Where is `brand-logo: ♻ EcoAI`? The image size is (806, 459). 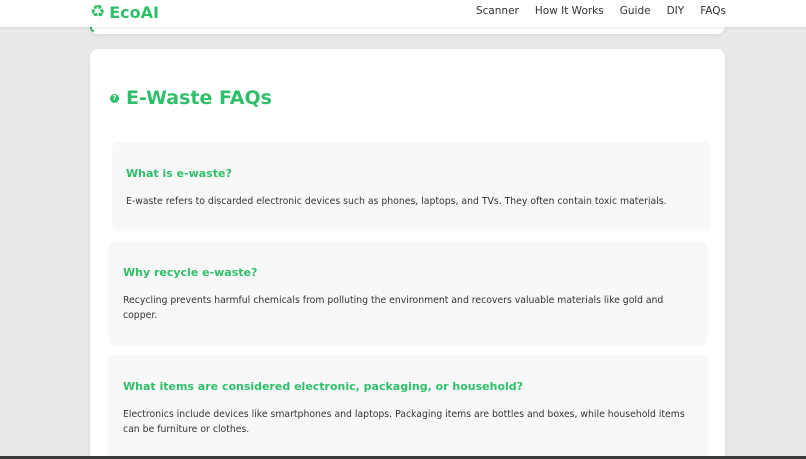
brand-logo: ♻ EcoAI is located at coordinates (124, 12).